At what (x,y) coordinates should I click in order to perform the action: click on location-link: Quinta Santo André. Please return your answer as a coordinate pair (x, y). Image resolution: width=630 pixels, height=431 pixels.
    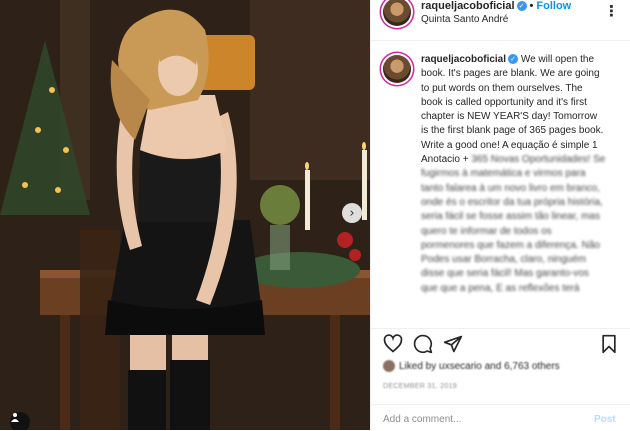
    Looking at the image, I should click on (464, 19).